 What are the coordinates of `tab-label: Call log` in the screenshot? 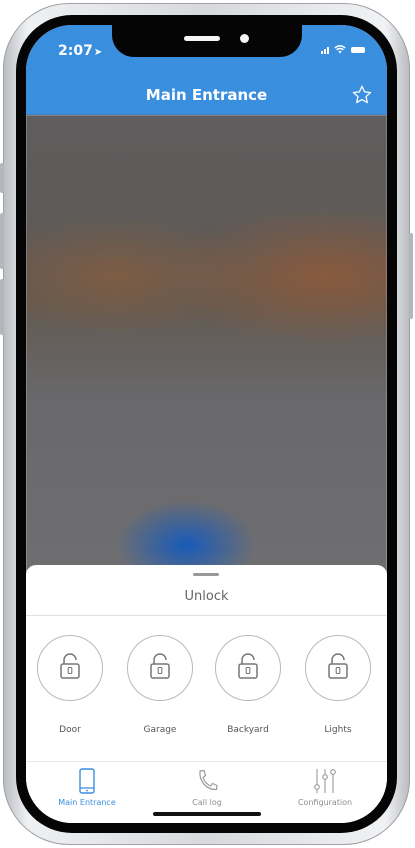 It's located at (207, 802).